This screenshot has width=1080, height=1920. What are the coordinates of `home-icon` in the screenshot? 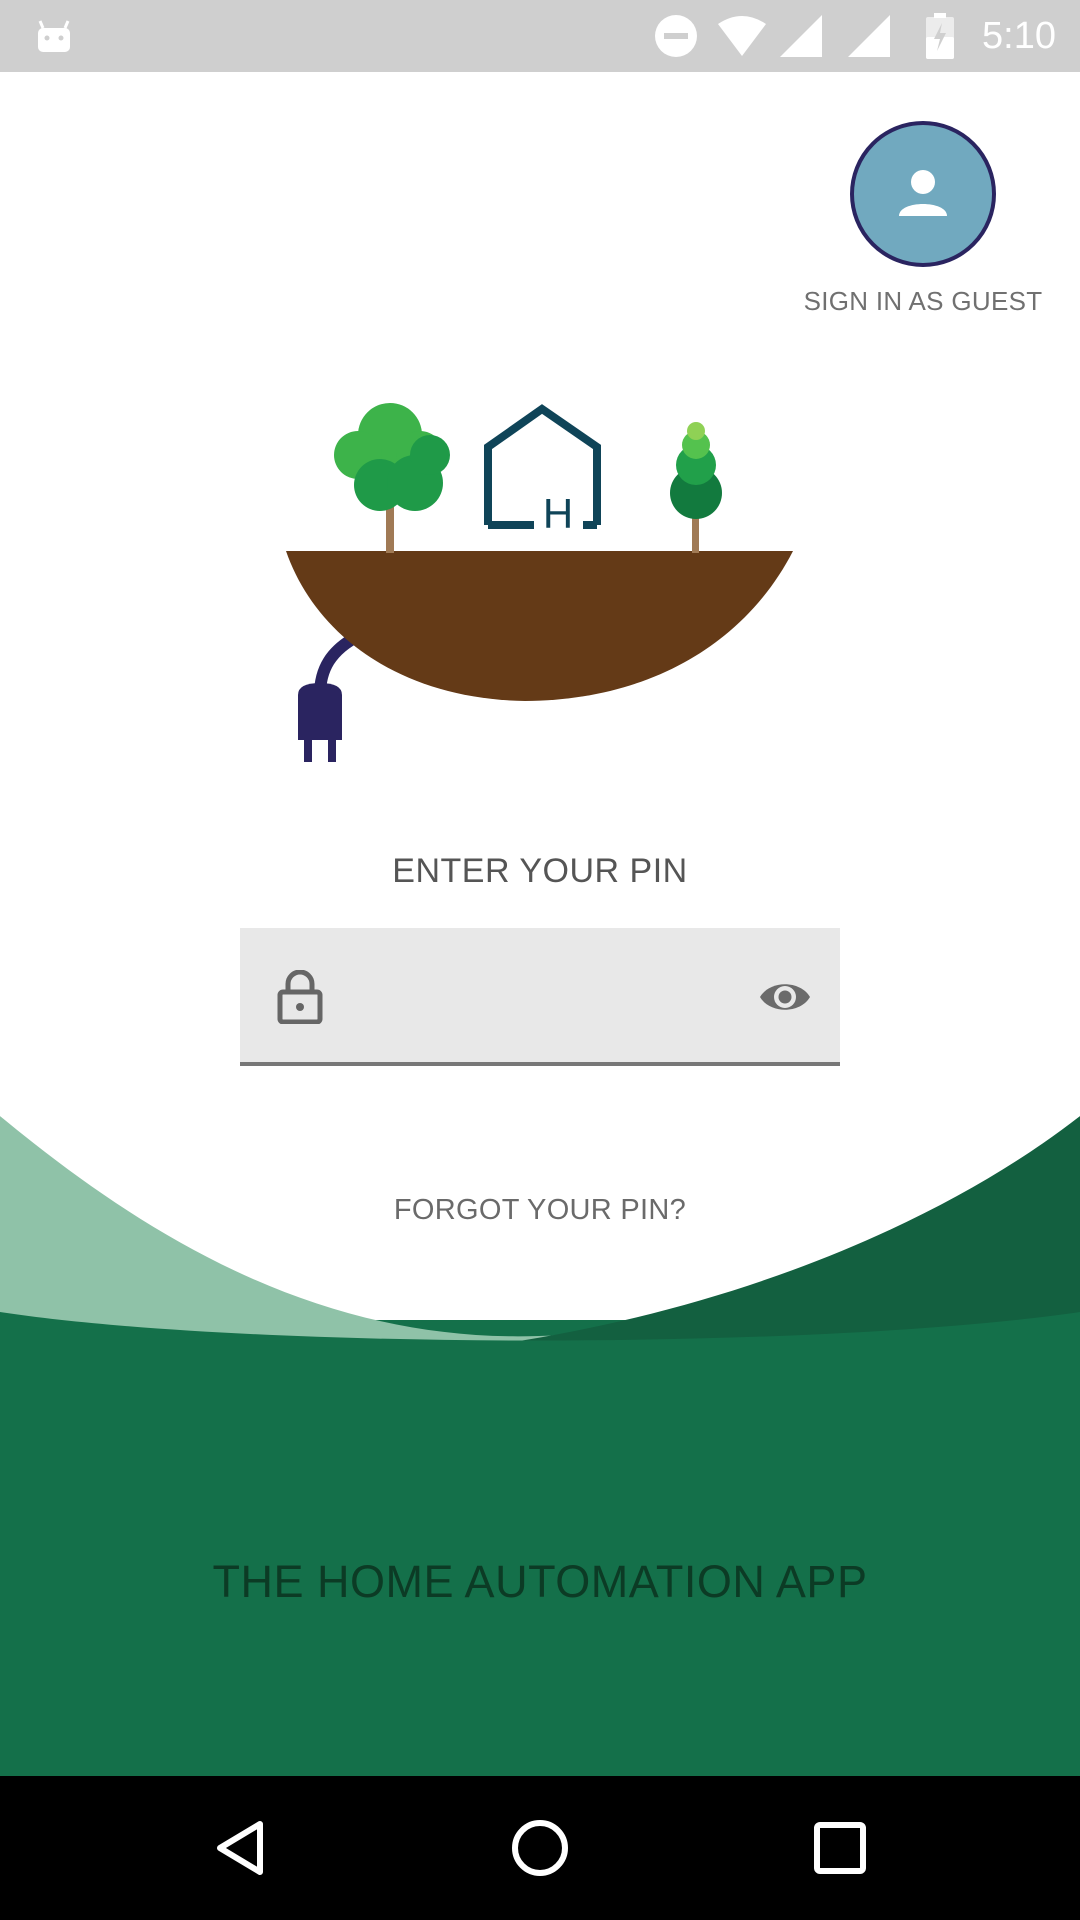 It's located at (540, 1848).